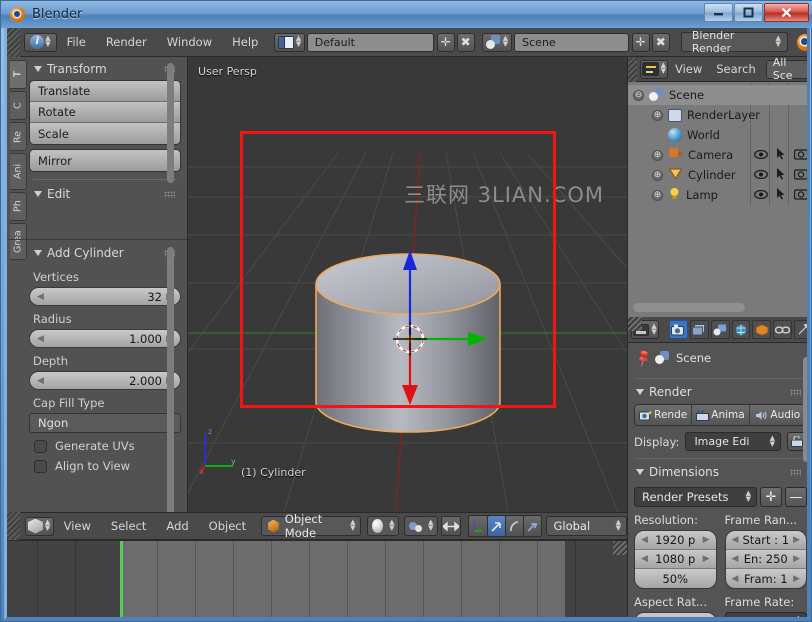 Image resolution: width=812 pixels, height=622 pixels. I want to click on add-preset-button: ✛, so click(771, 497).